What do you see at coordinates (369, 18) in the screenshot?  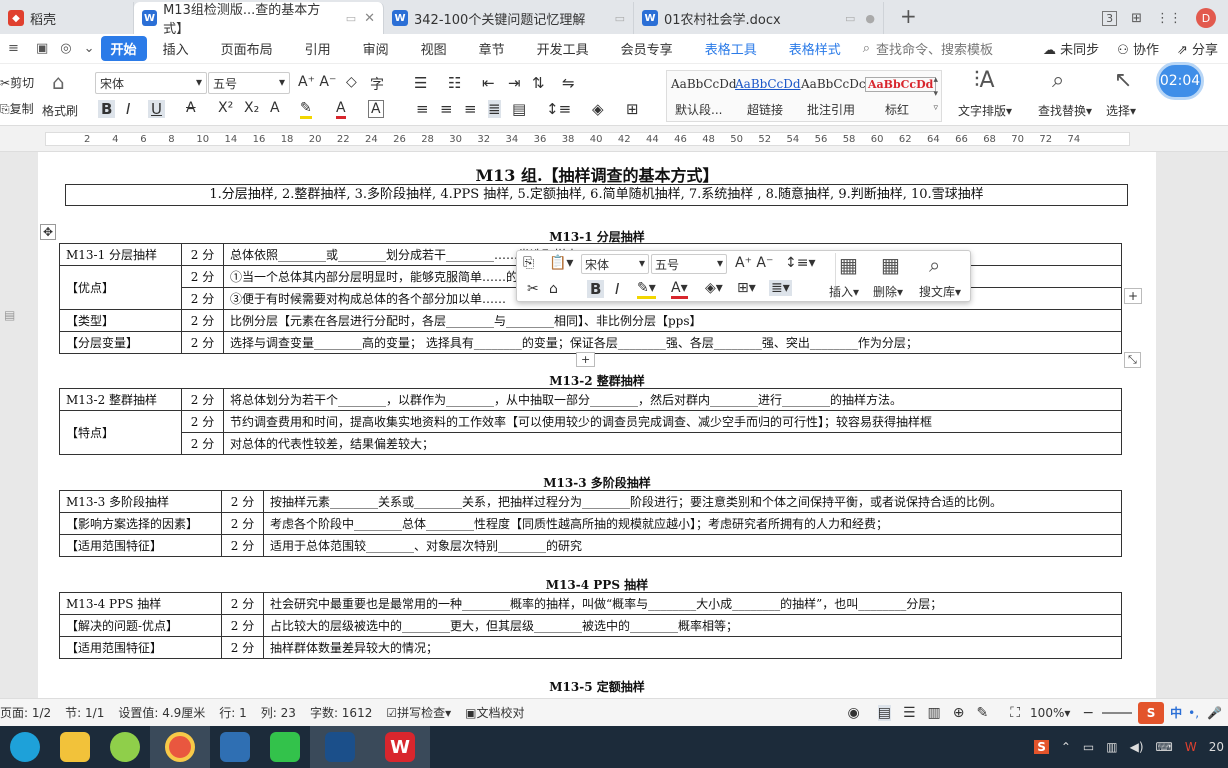 I see `close-icon: ✕` at bounding box center [369, 18].